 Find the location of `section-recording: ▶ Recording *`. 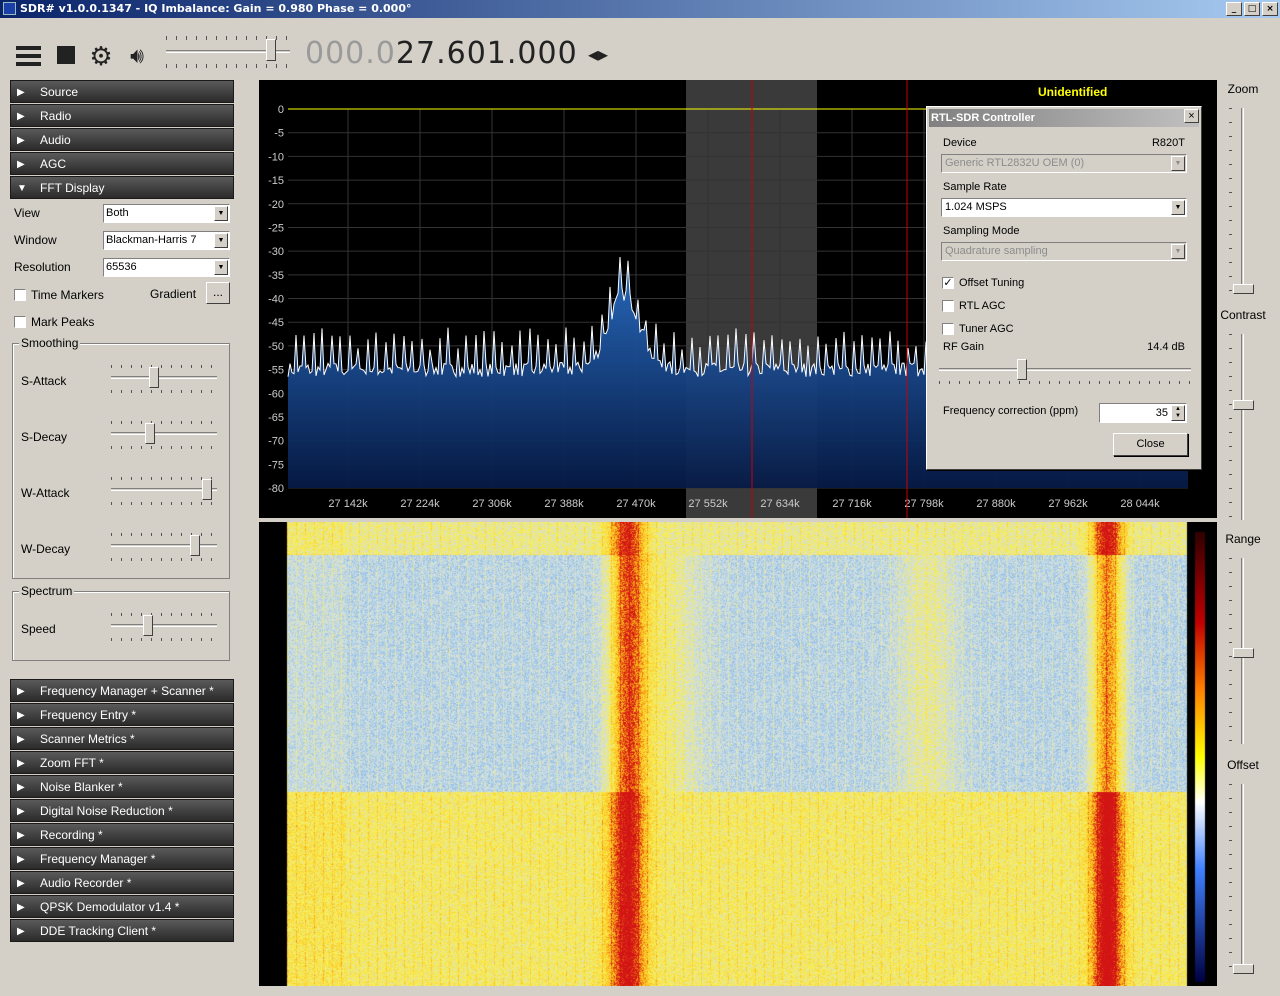

section-recording: ▶ Recording * is located at coordinates (122, 834).